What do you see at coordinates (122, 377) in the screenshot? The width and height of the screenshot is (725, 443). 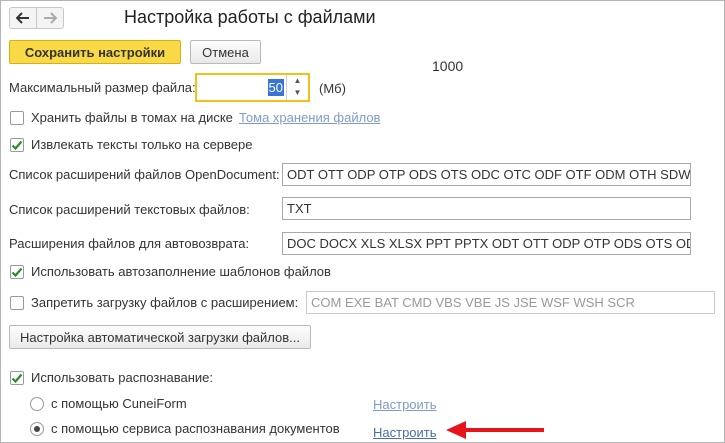 I see `use-recognition-label: Использовать распознавание:` at bounding box center [122, 377].